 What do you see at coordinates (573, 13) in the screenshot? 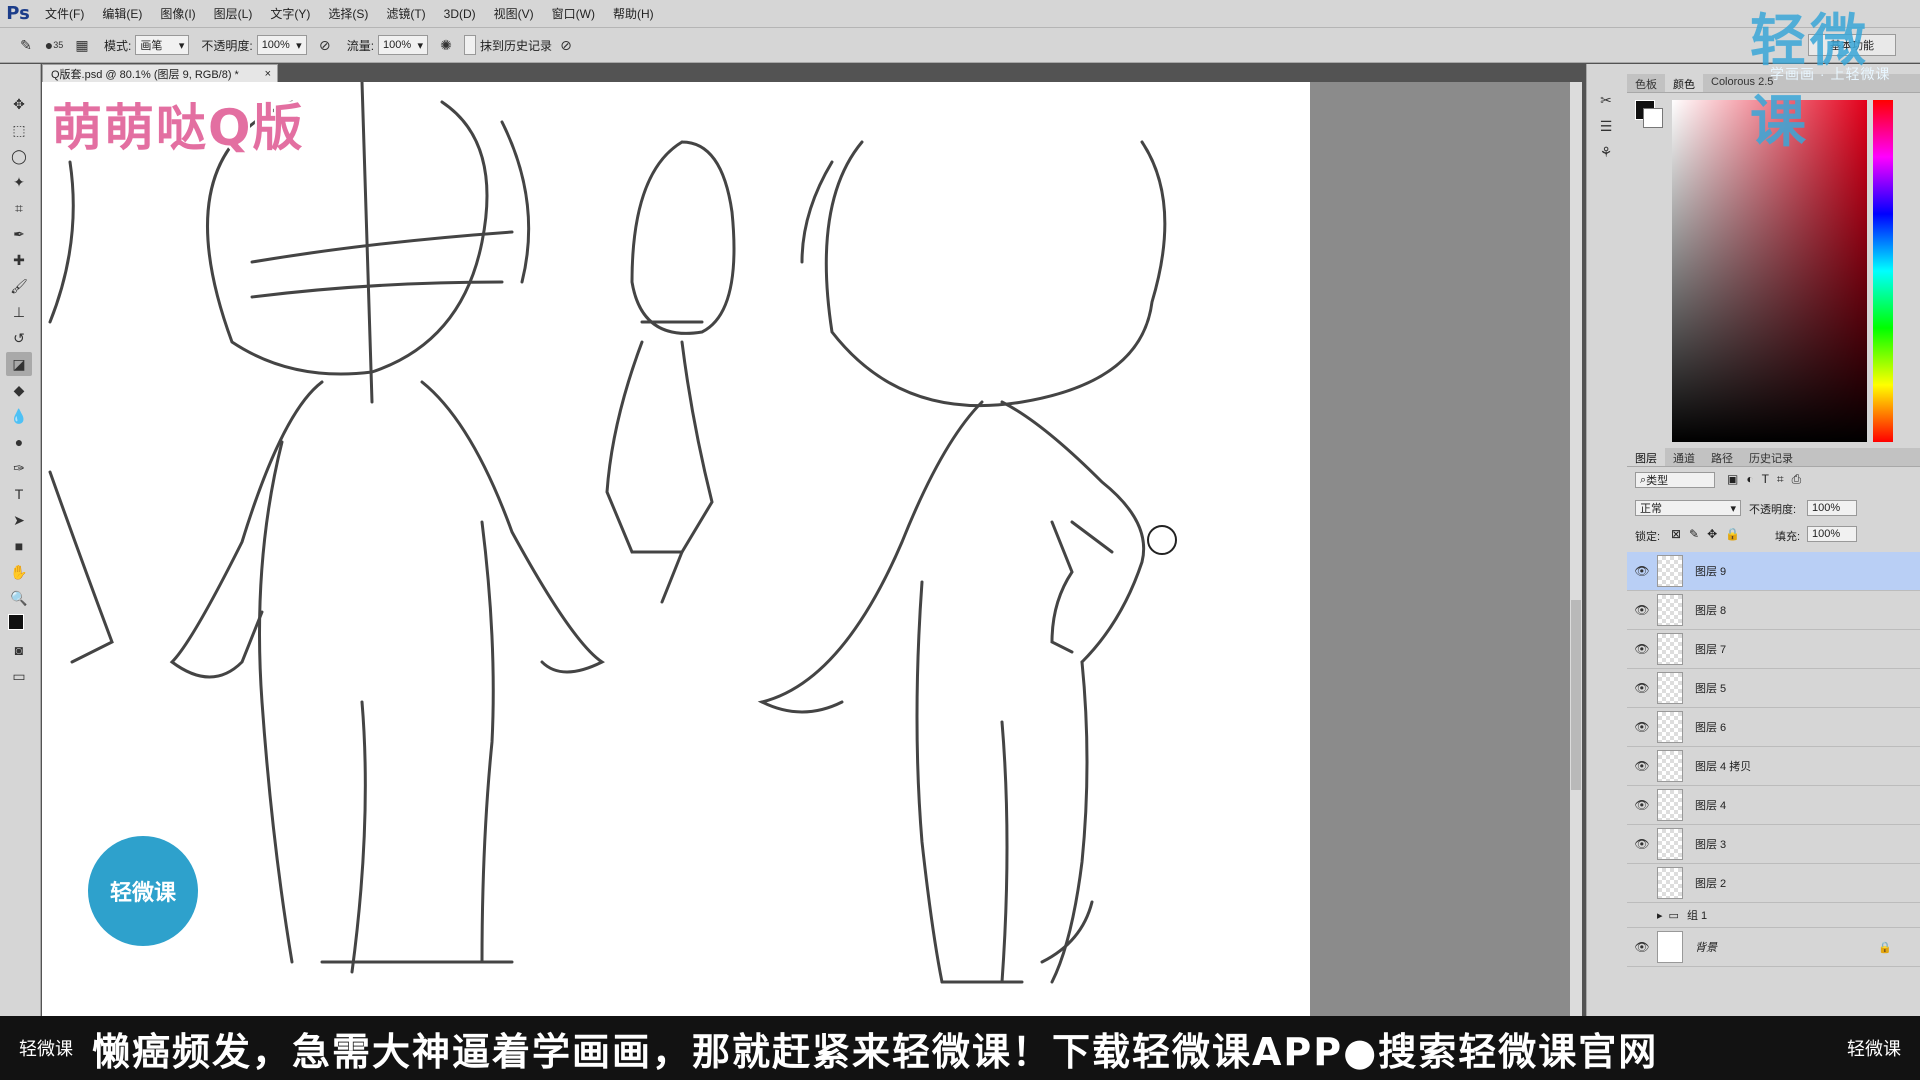
I see `menu-window: 窗口(W)` at bounding box center [573, 13].